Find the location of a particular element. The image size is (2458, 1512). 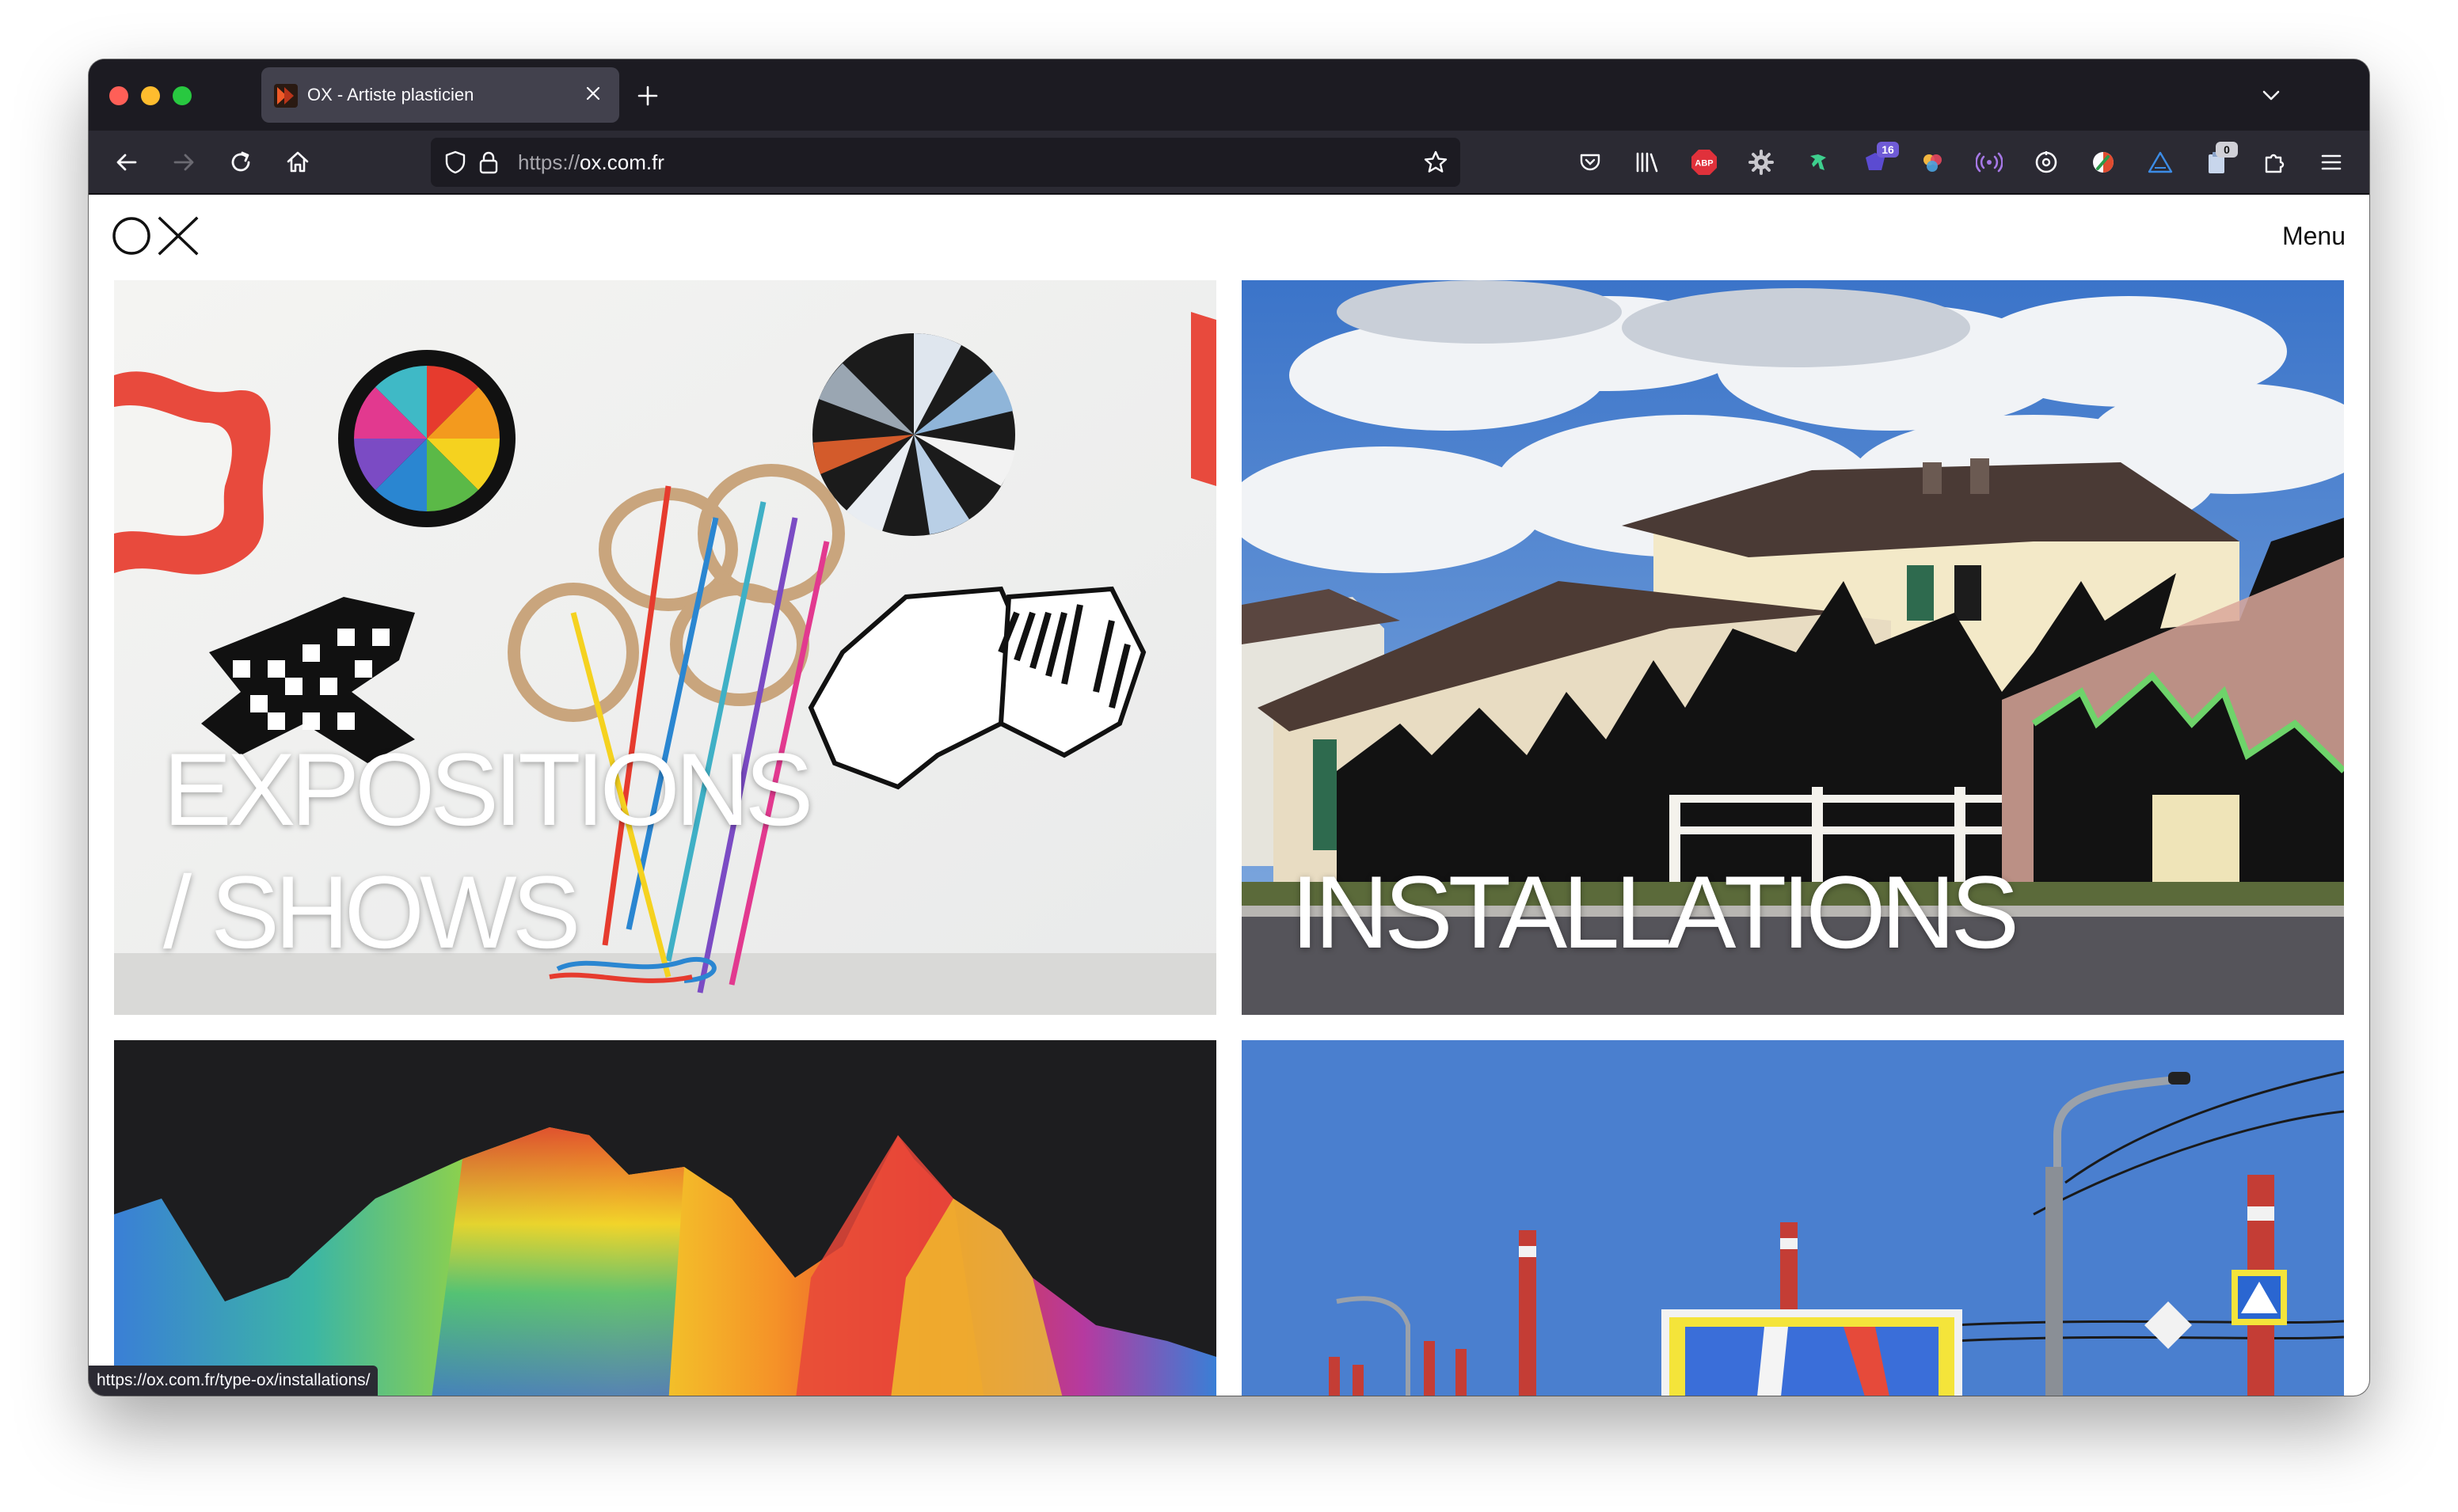

list-all-tabs-chevron-icon is located at coordinates (2271, 96).